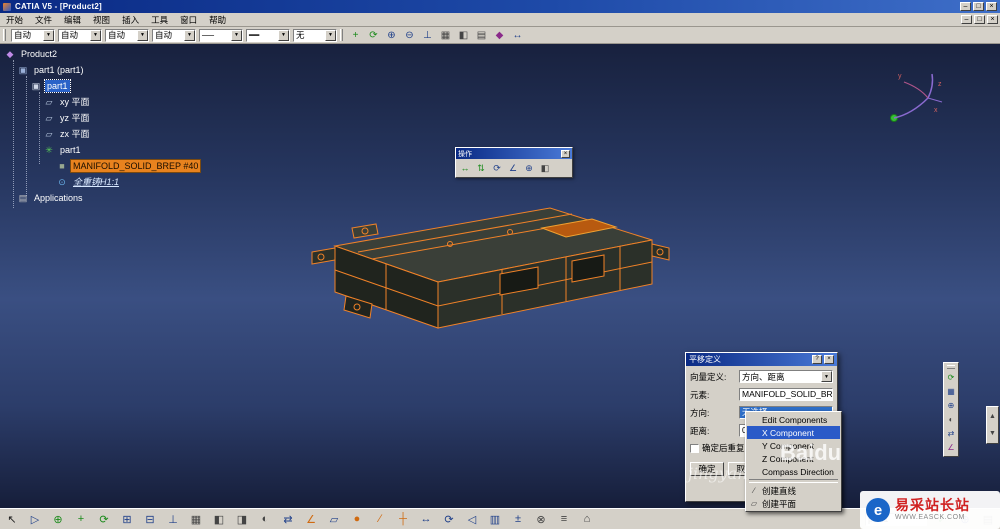 The width and height of the screenshot is (1000, 529). What do you see at coordinates (915, 99) in the screenshot?
I see `view-compass-icon: x y z` at bounding box center [915, 99].